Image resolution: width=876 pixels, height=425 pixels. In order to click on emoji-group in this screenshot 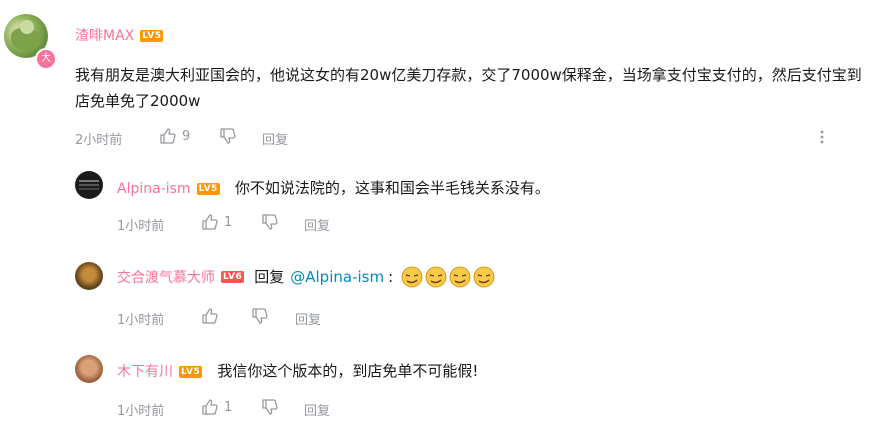, I will do `click(447, 277)`.